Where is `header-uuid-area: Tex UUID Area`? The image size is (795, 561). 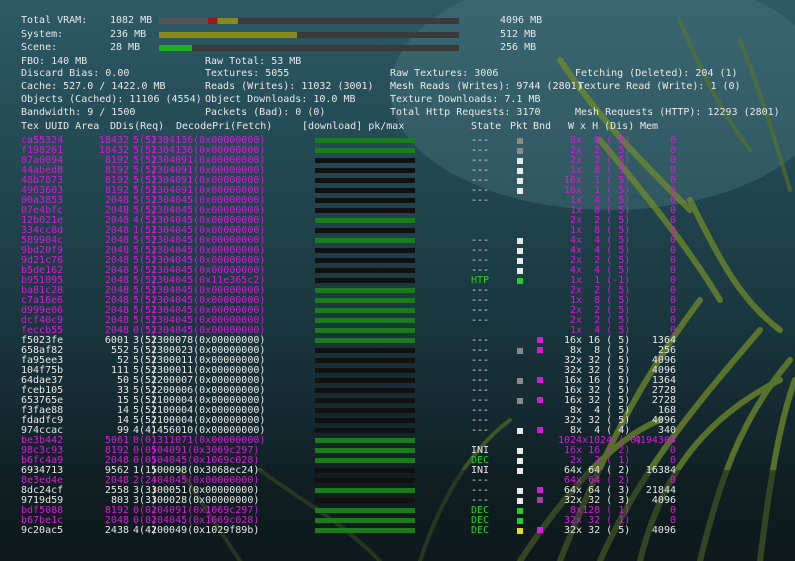 header-uuid-area: Tex UUID Area is located at coordinates (60, 126).